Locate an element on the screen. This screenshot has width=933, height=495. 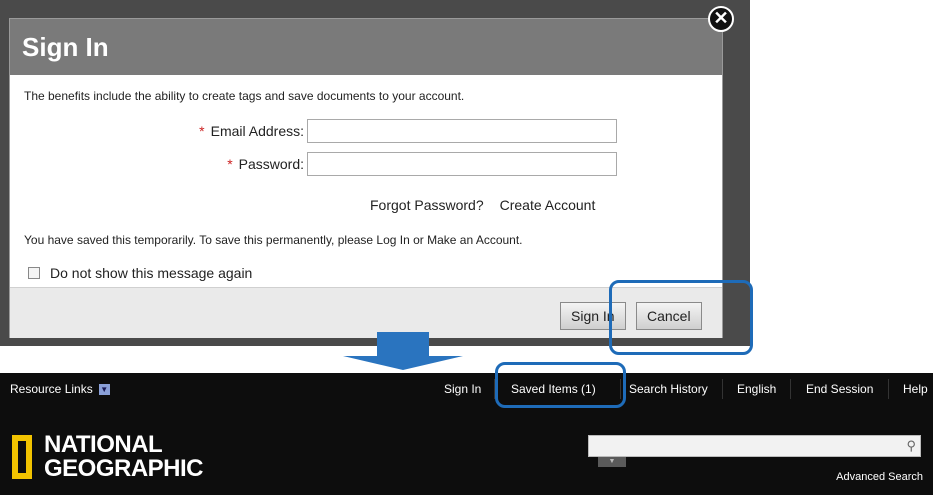
logo-yellow-frame is located at coordinates (22, 457).